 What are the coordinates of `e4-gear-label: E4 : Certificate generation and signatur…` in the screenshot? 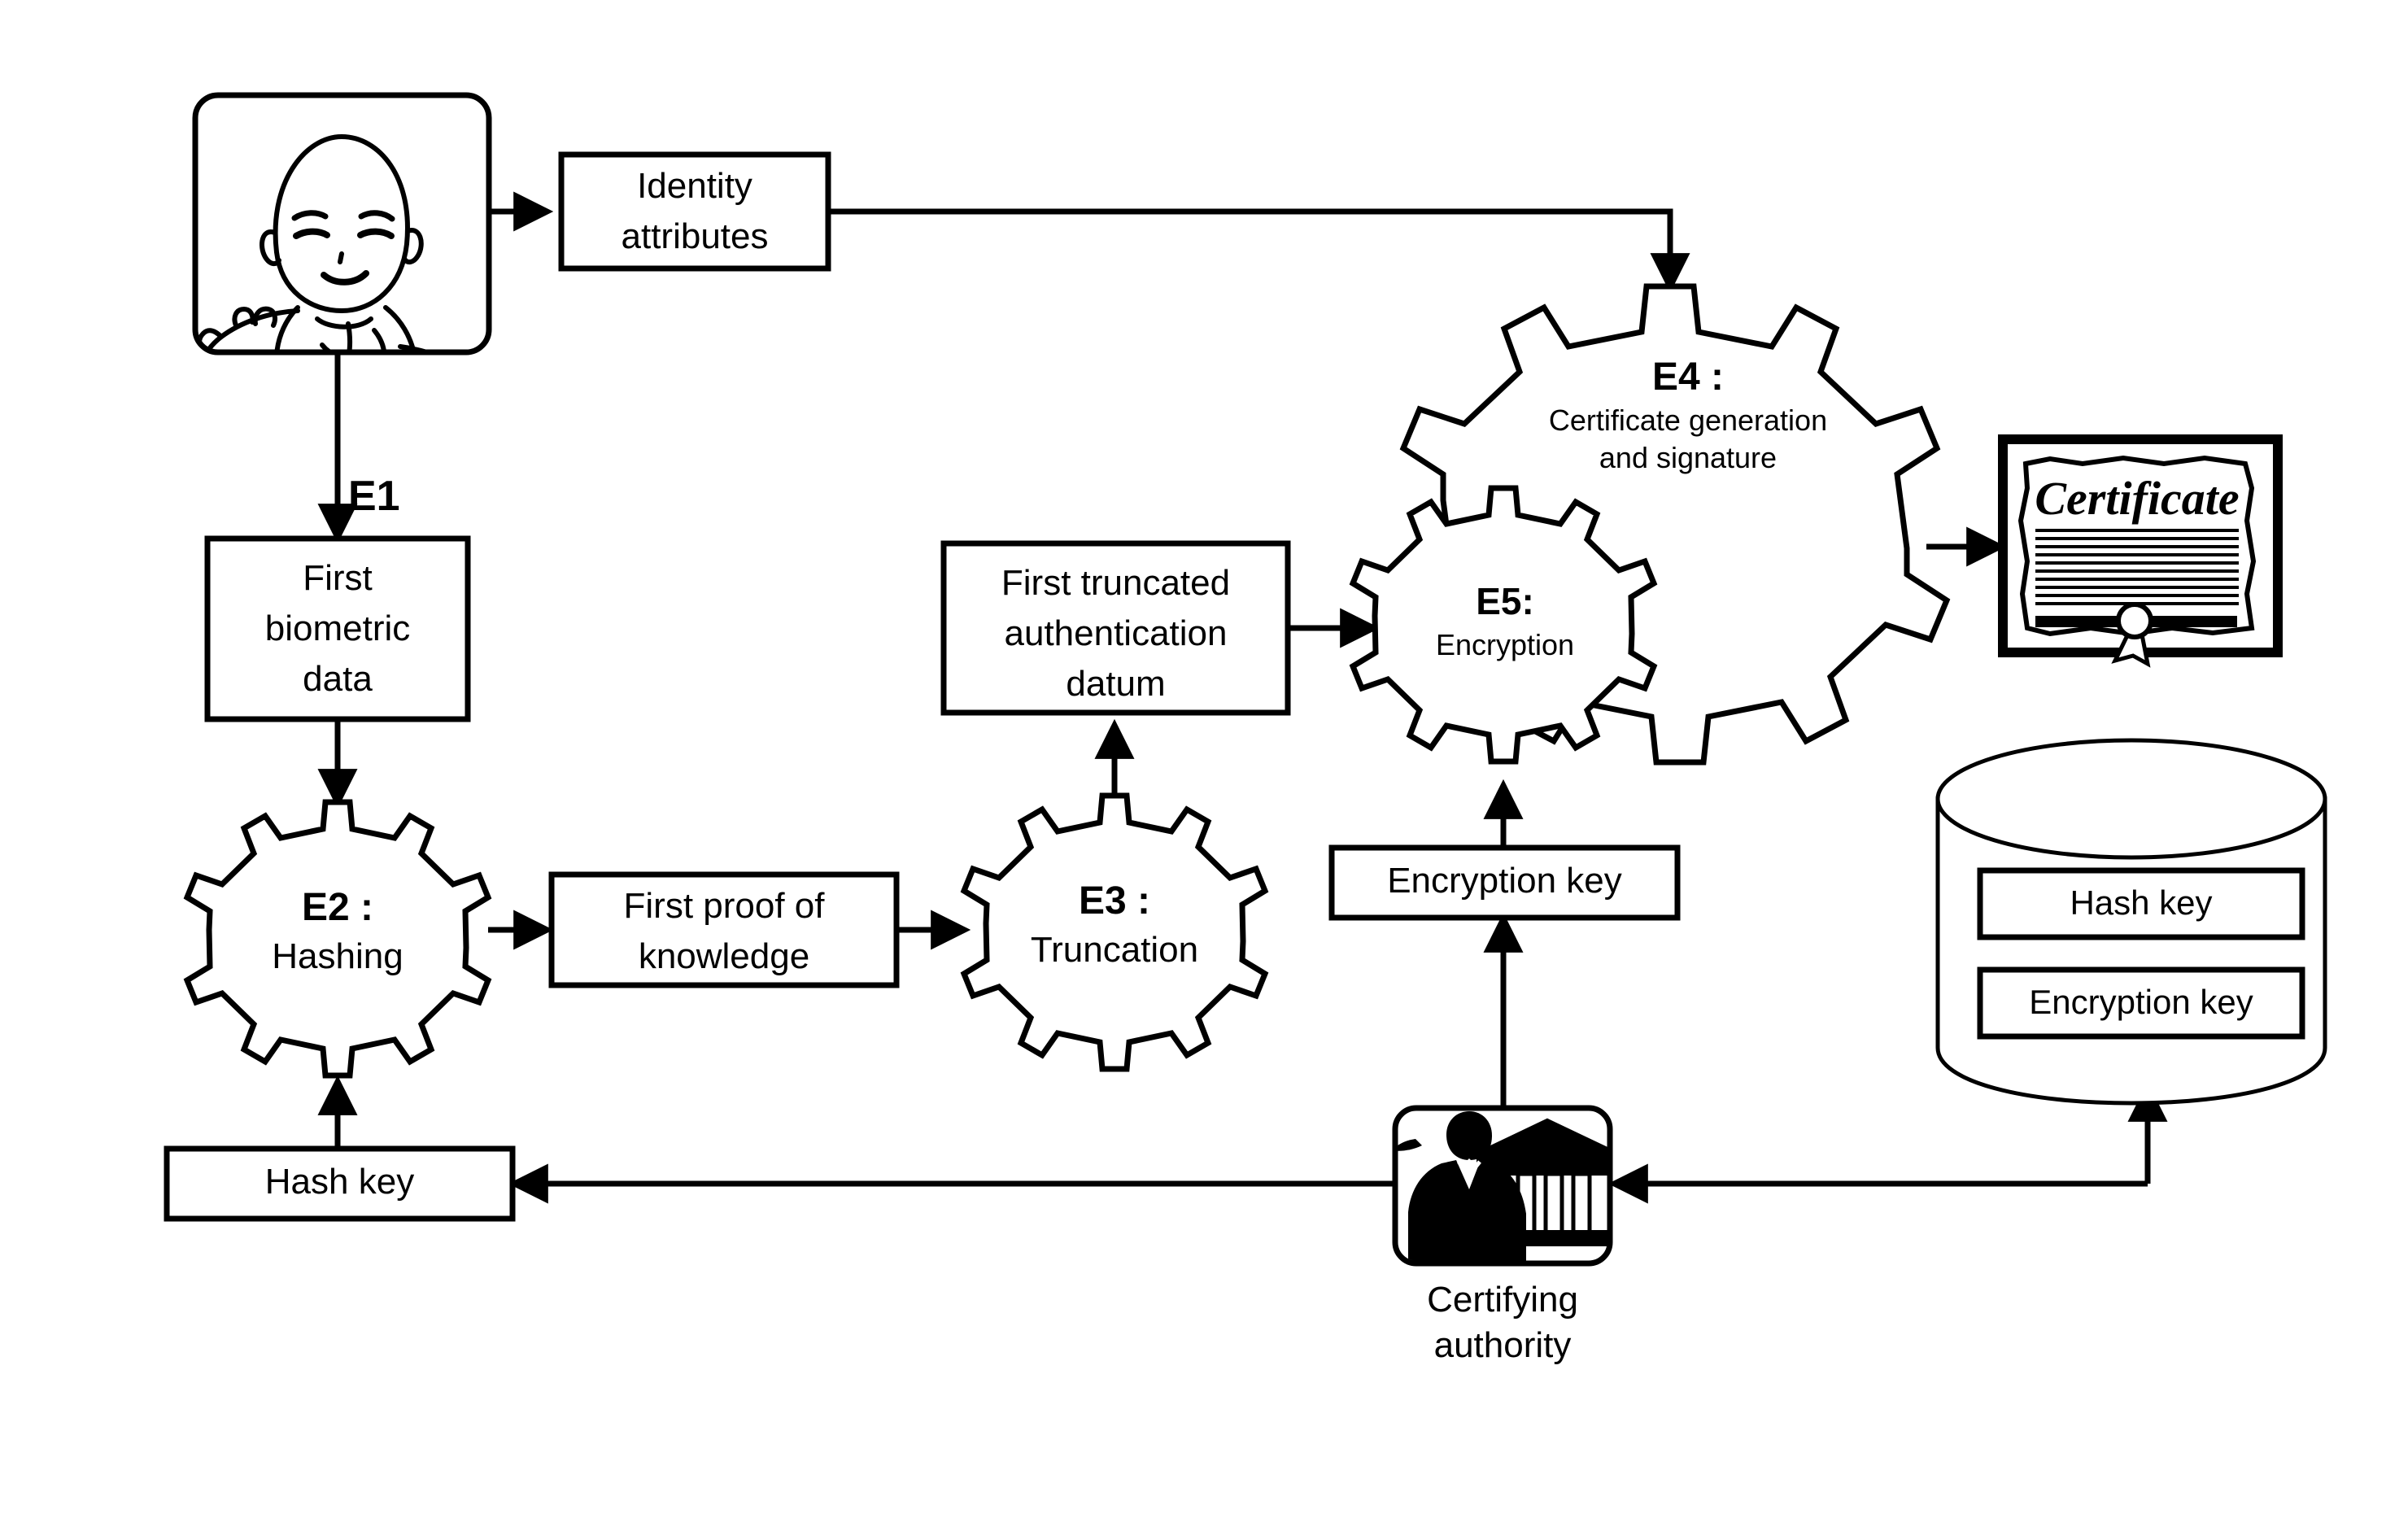 It's located at (1688, 415).